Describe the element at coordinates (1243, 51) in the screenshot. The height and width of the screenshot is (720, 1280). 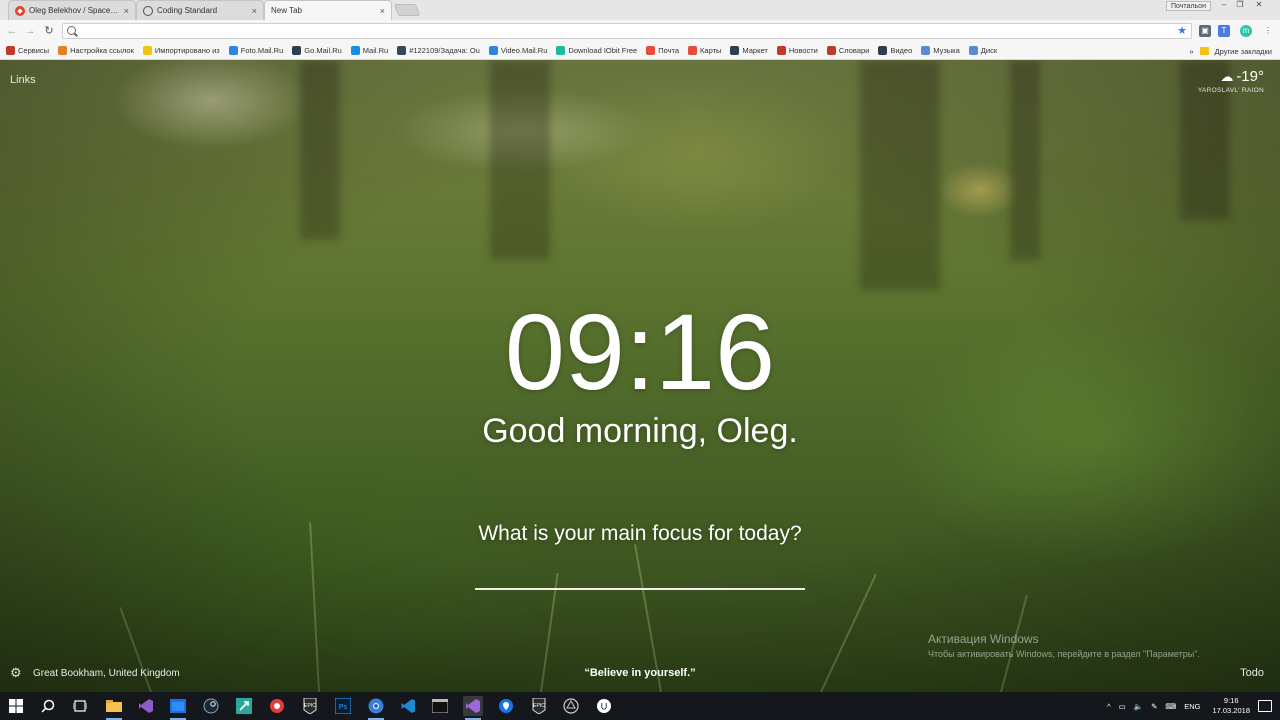
I see `other-bookmarks-button: Другие закладки` at that location.